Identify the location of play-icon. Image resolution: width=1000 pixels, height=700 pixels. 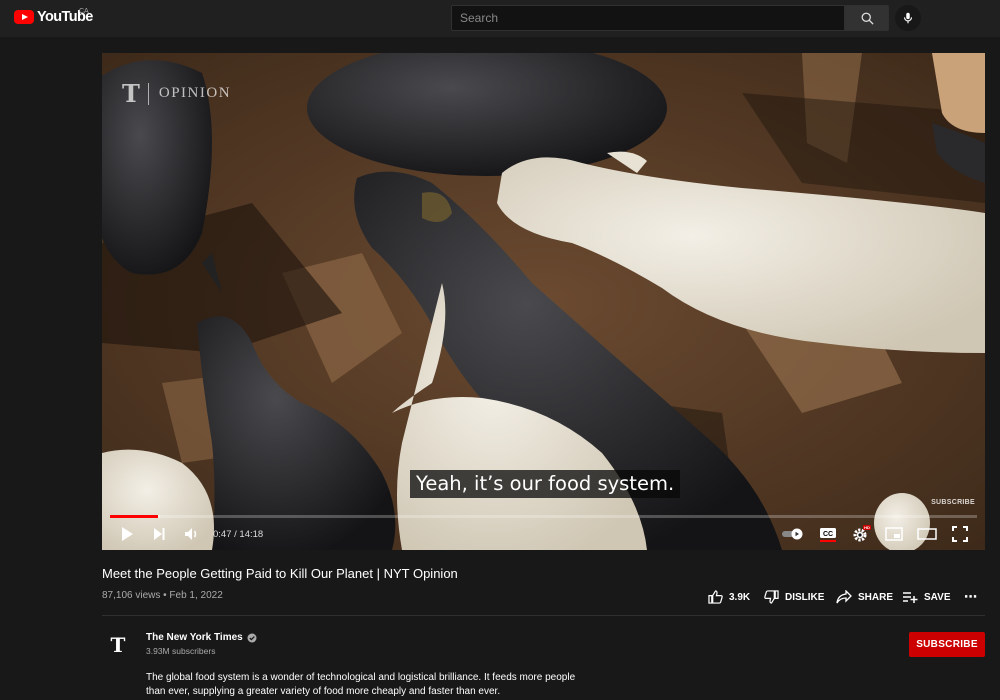
(127, 534).